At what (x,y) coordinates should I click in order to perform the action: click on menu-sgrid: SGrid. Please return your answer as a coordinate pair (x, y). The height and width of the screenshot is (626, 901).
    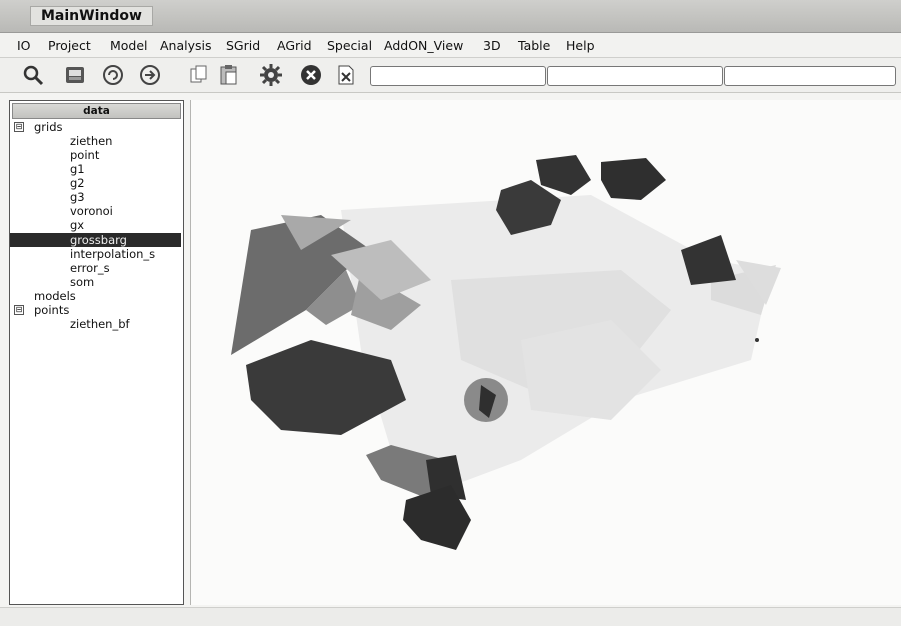
    Looking at the image, I should click on (243, 45).